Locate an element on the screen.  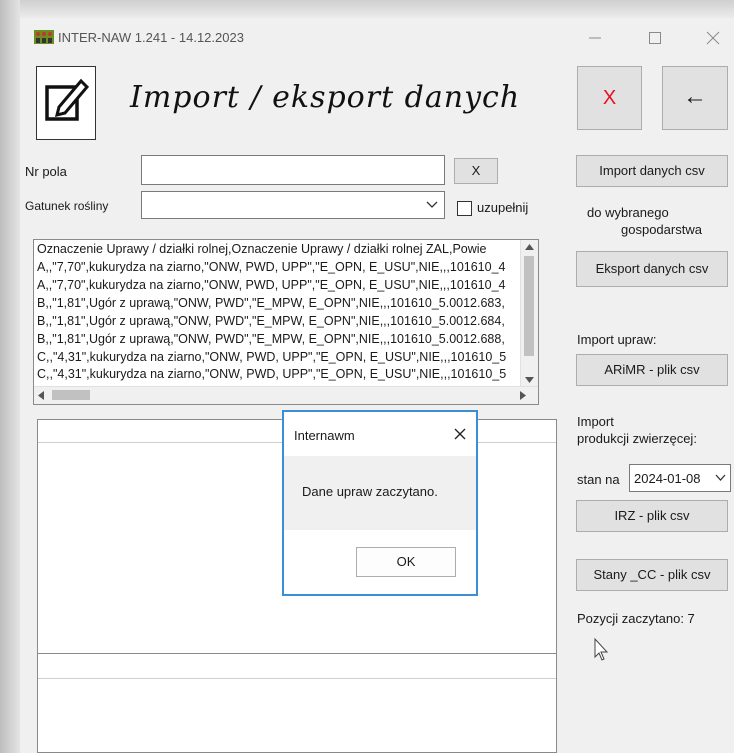
title-bar: INTER-NAW 1.241 - 14.12.2023 is located at coordinates (377, 38).